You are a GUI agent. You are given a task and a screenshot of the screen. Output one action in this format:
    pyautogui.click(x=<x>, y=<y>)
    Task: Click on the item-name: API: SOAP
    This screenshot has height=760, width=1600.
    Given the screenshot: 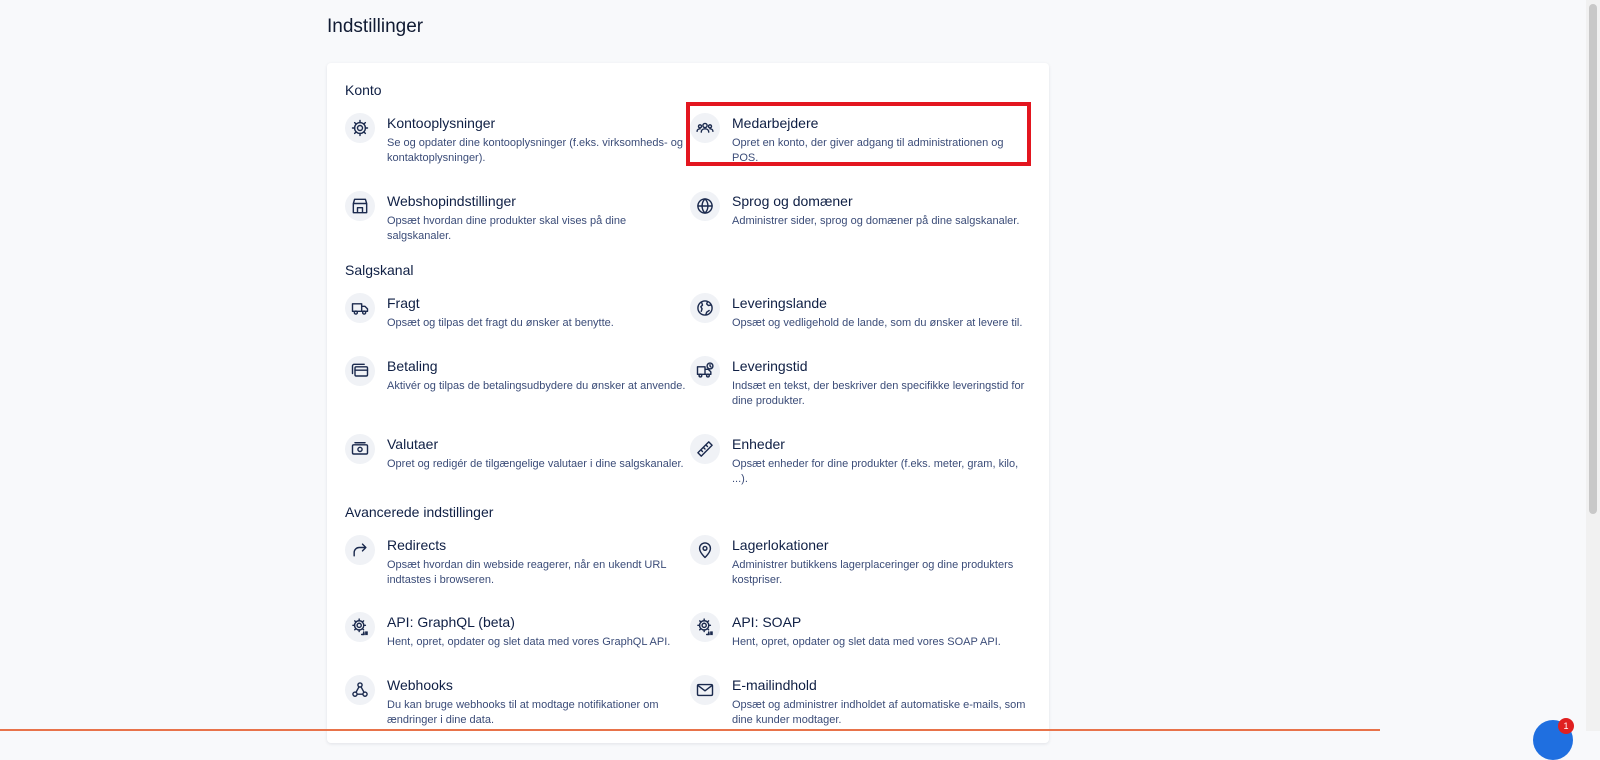 What is the action you would take?
    pyautogui.click(x=767, y=622)
    